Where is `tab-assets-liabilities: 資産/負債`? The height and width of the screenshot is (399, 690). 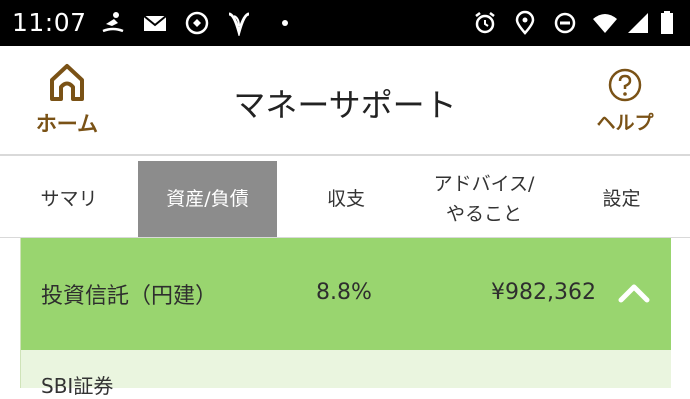 tab-assets-liabilities: 資産/負債 is located at coordinates (207, 199).